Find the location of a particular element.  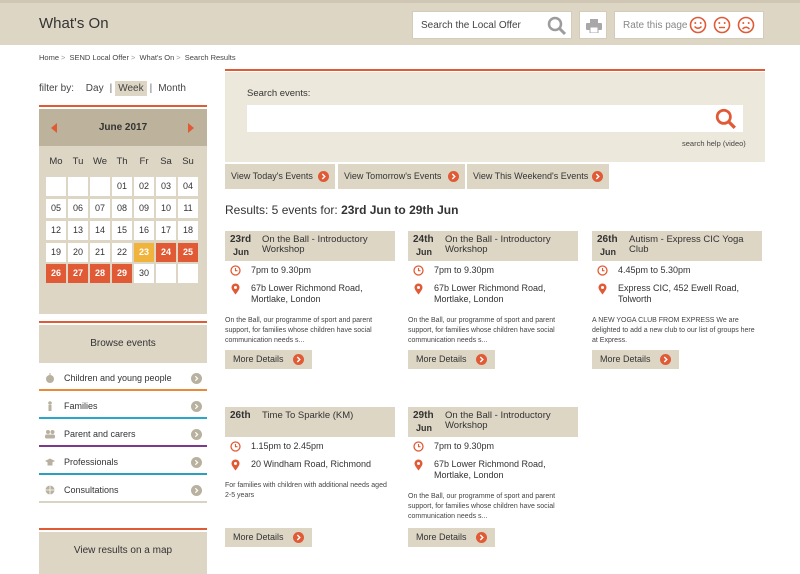

browse-item-label: Consultations is located at coordinates (91, 490).